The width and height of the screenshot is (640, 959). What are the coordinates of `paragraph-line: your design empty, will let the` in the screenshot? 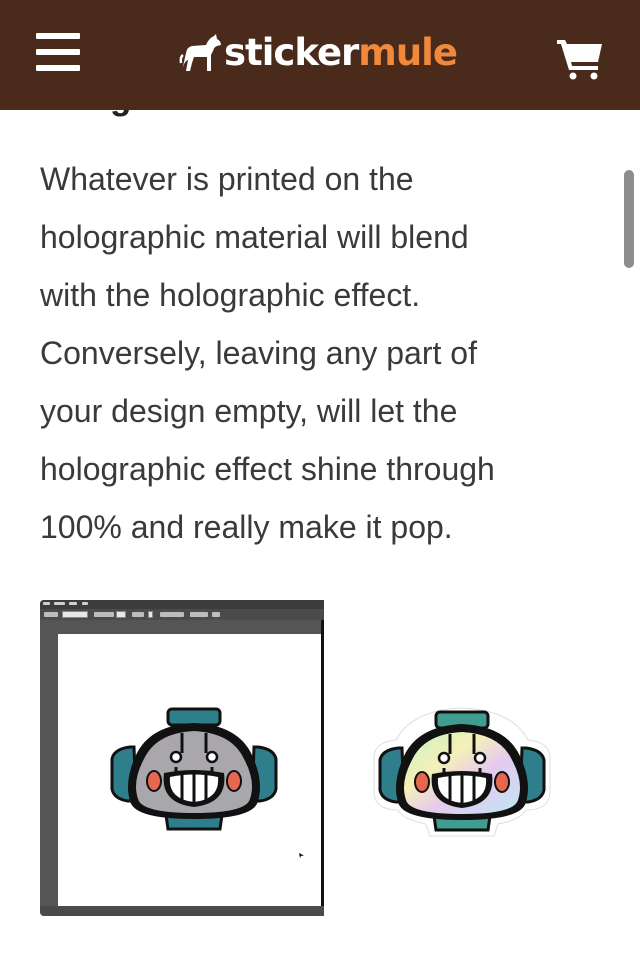 It's located at (249, 411).